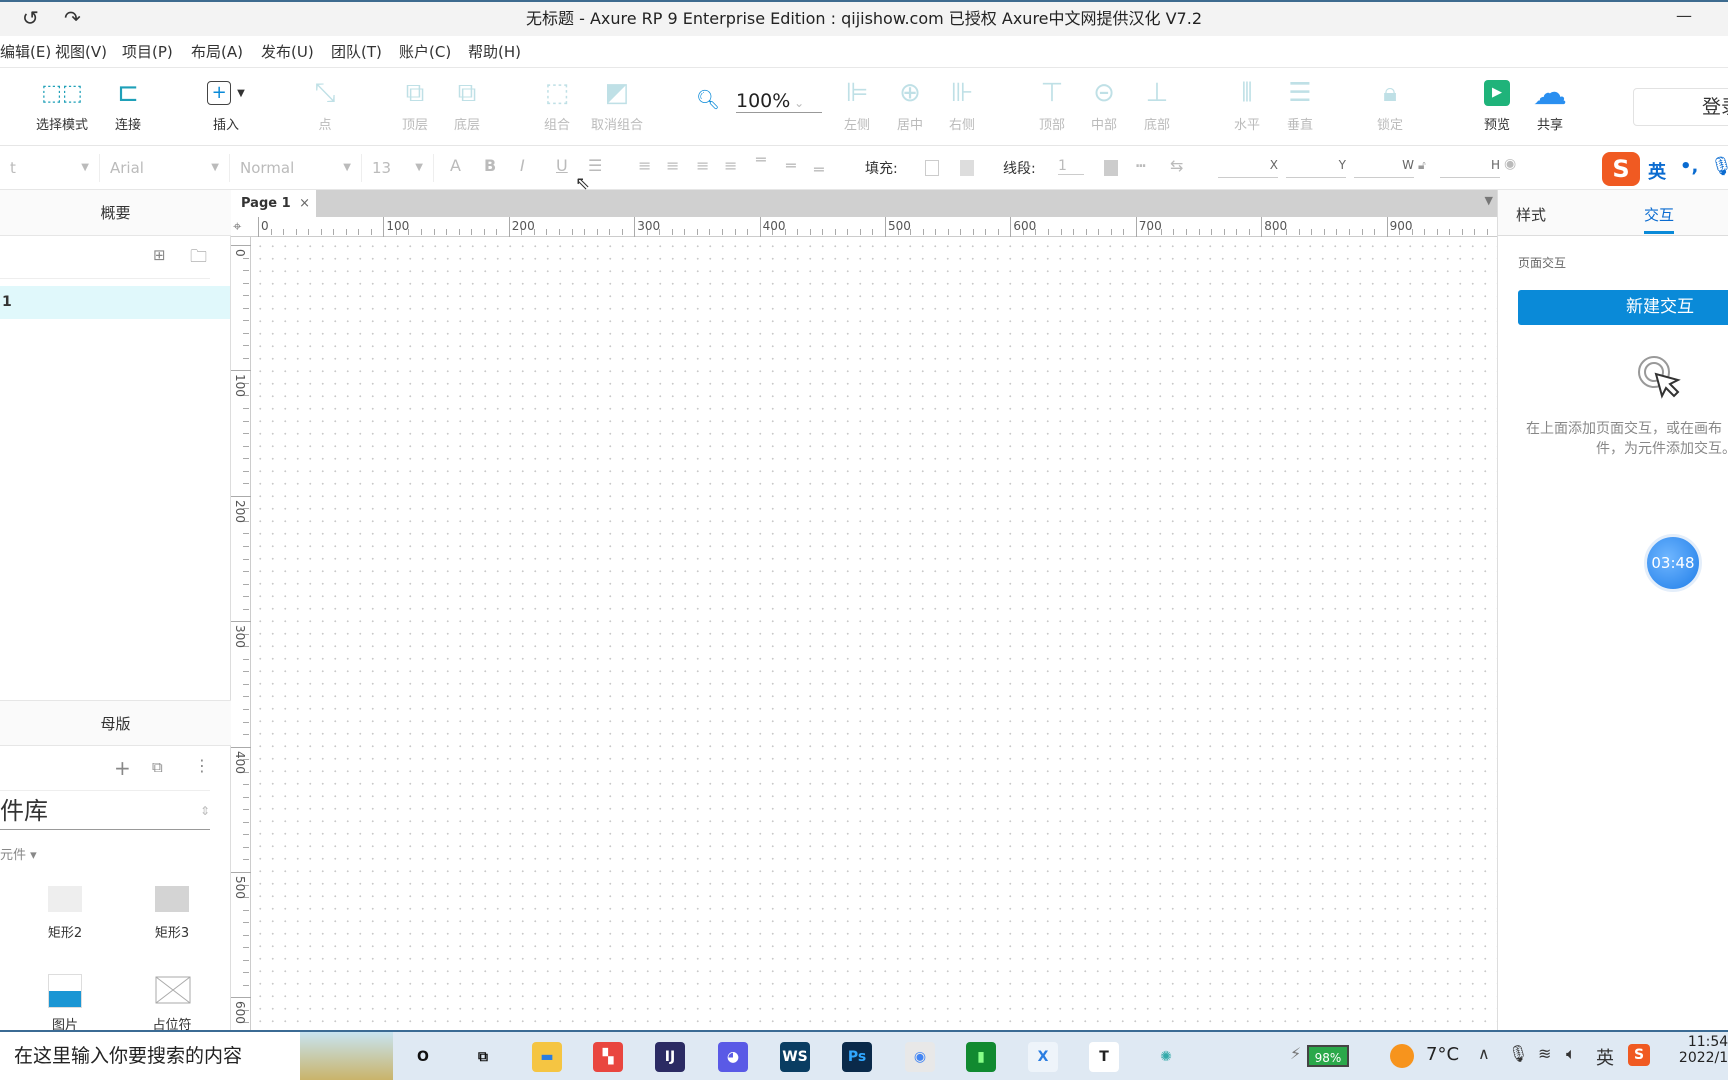 The height and width of the screenshot is (1080, 1728). I want to click on close-tab-icon: ×, so click(304, 203).